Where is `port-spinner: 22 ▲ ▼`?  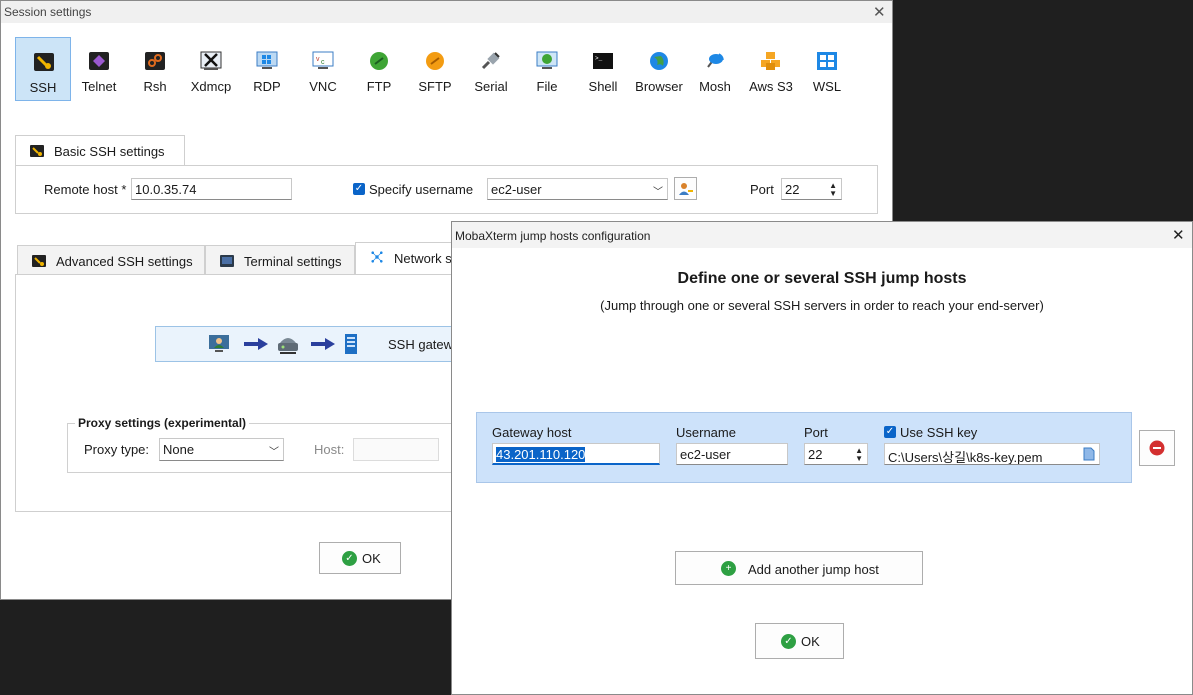
port-spinner: 22 ▲ ▼ is located at coordinates (811, 189).